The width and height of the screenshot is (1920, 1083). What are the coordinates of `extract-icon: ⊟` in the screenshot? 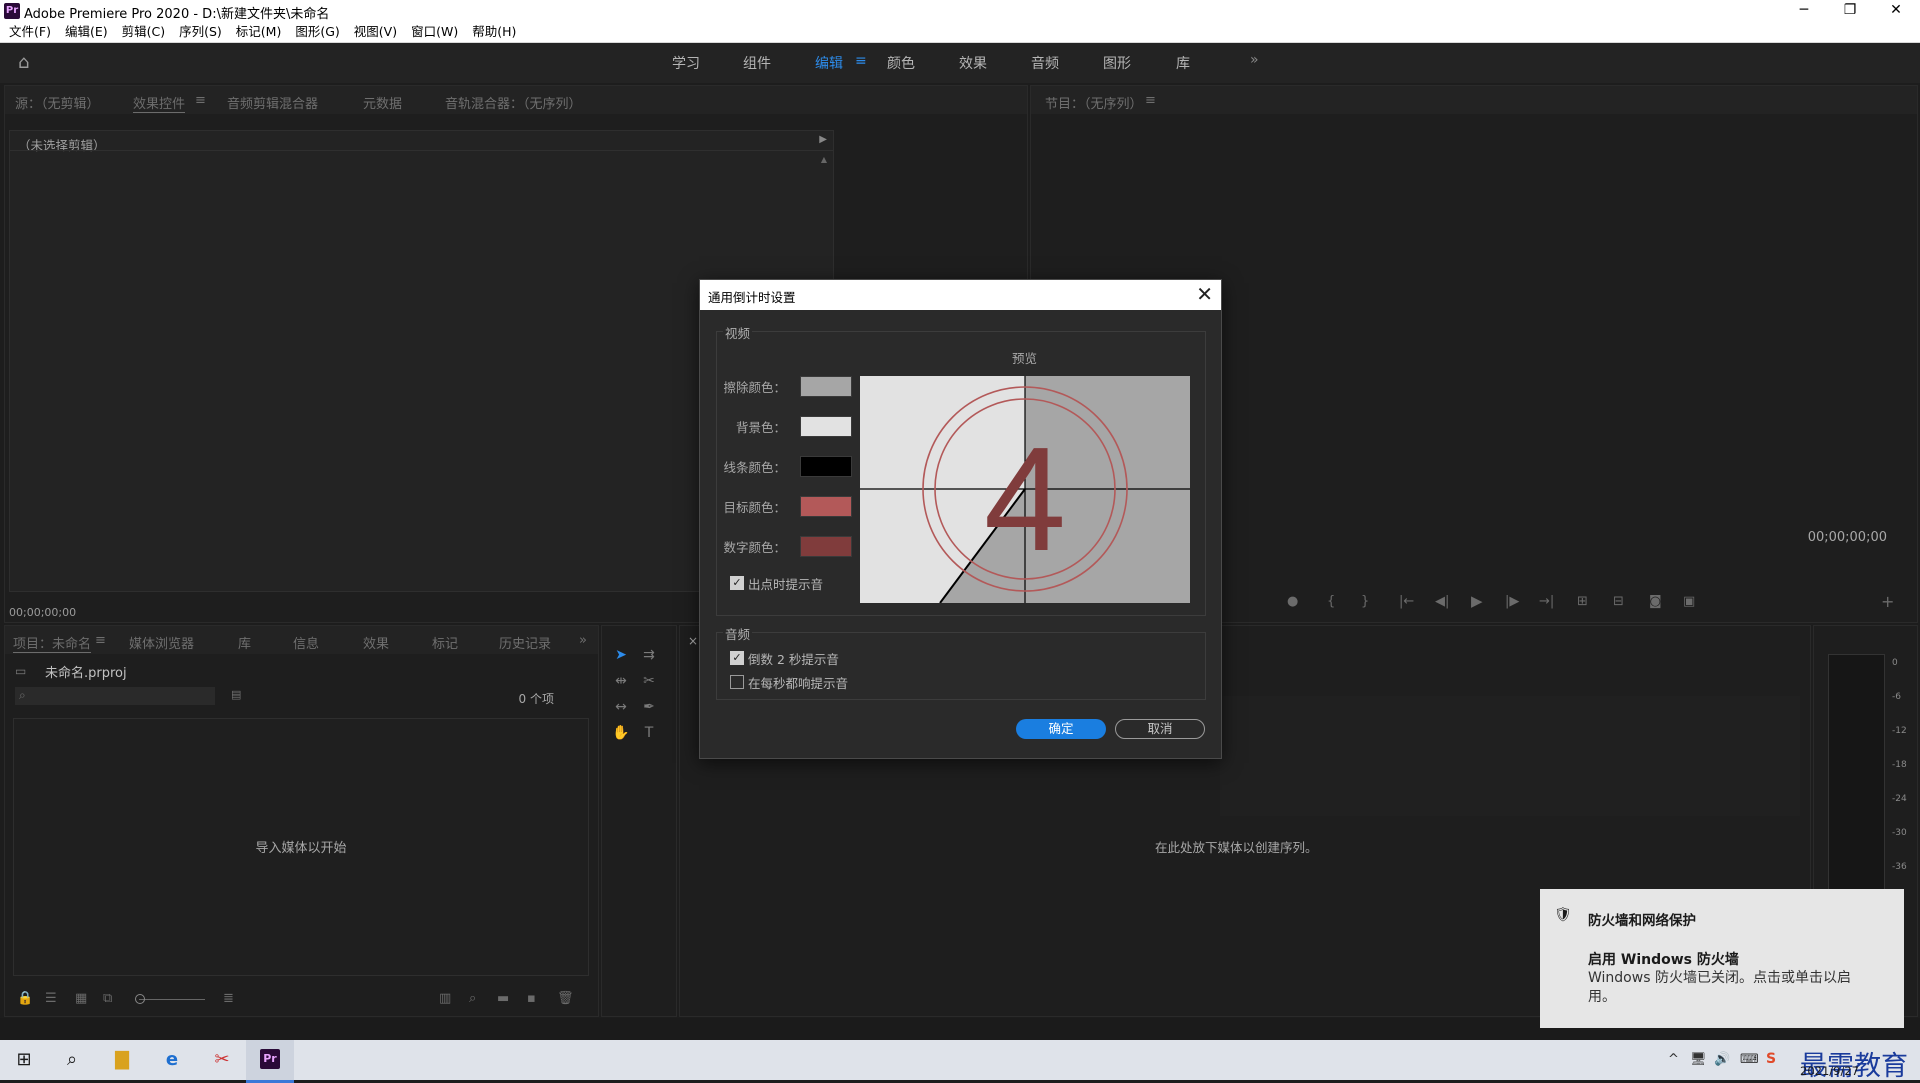 It's located at (1618, 601).